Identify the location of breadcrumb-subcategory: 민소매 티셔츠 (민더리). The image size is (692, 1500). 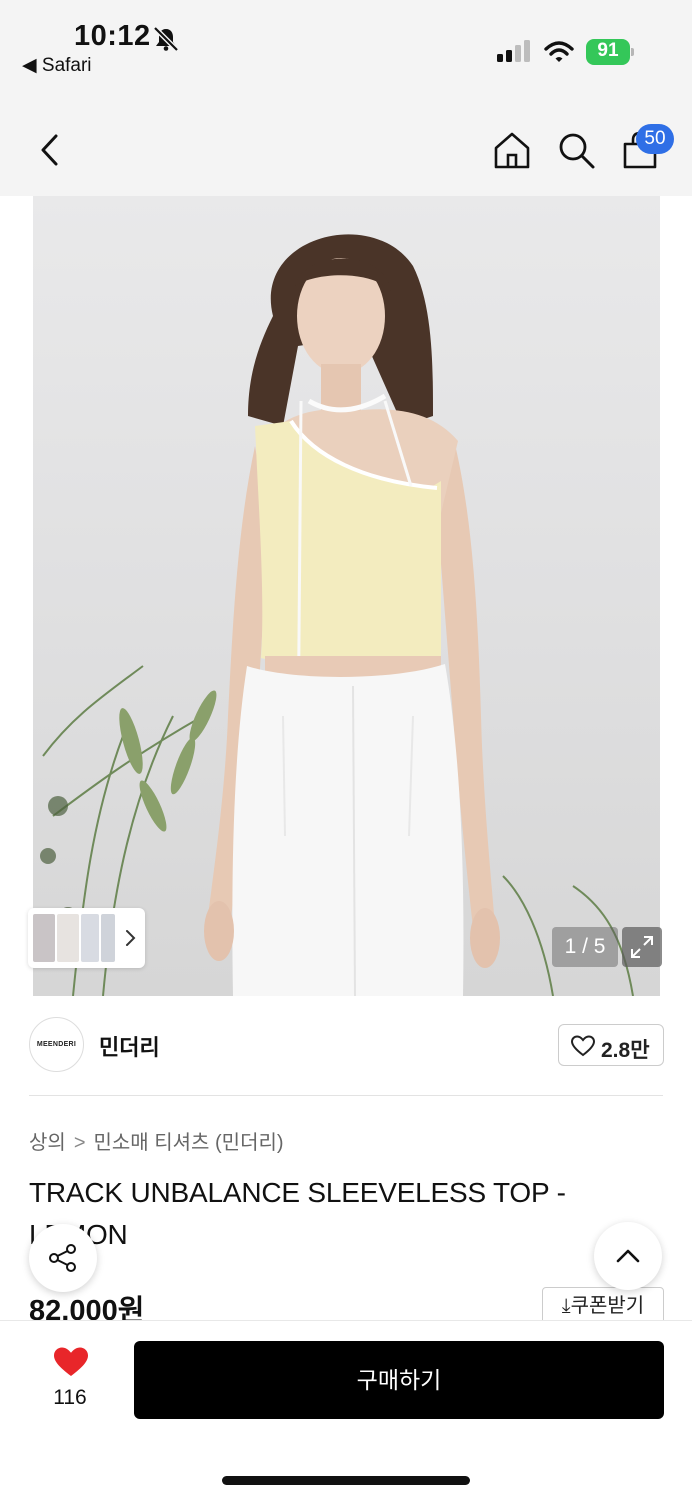
(189, 1143).